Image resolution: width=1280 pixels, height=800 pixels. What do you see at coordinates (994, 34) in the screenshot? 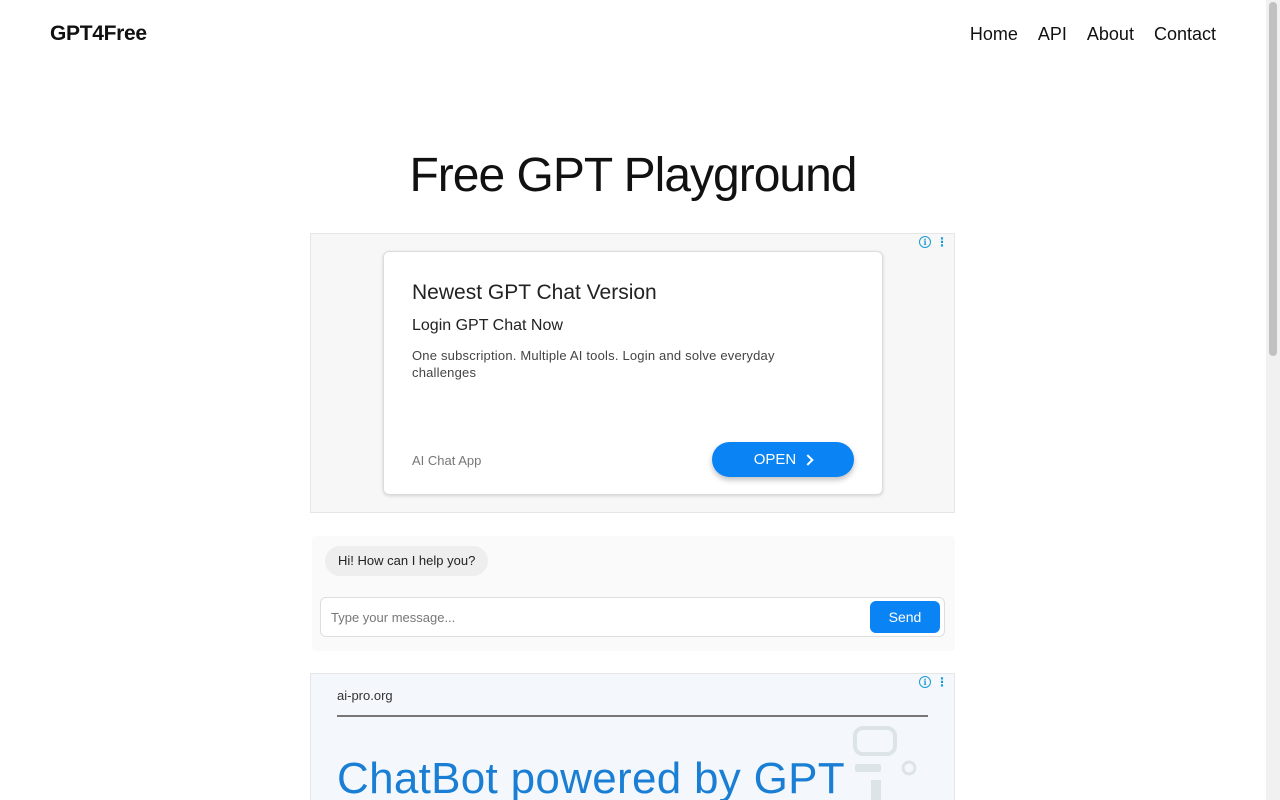
I see `nav-home-link: Home` at bounding box center [994, 34].